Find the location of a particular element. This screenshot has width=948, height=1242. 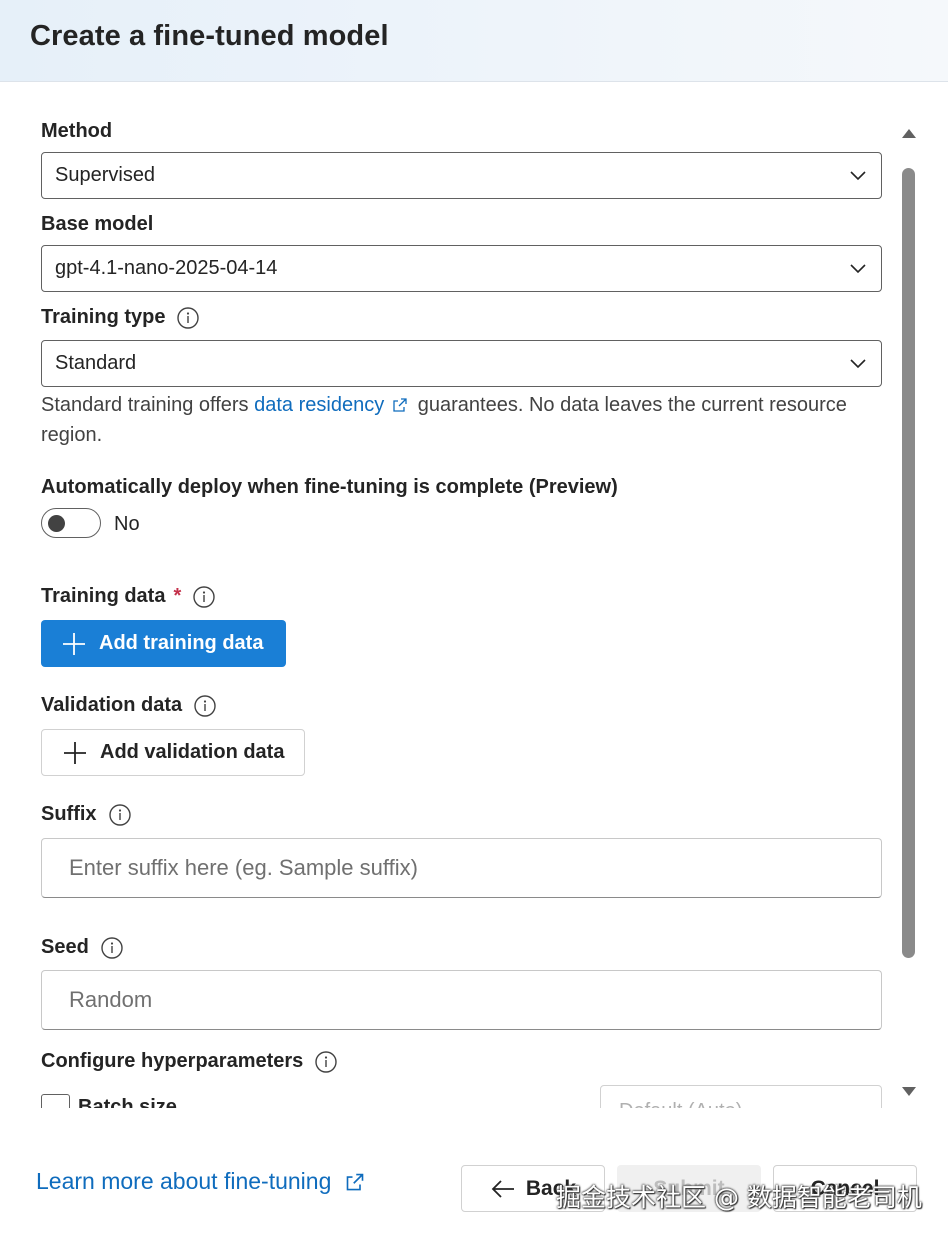

batch-size-label: Batch size is located at coordinates (127, 1102).